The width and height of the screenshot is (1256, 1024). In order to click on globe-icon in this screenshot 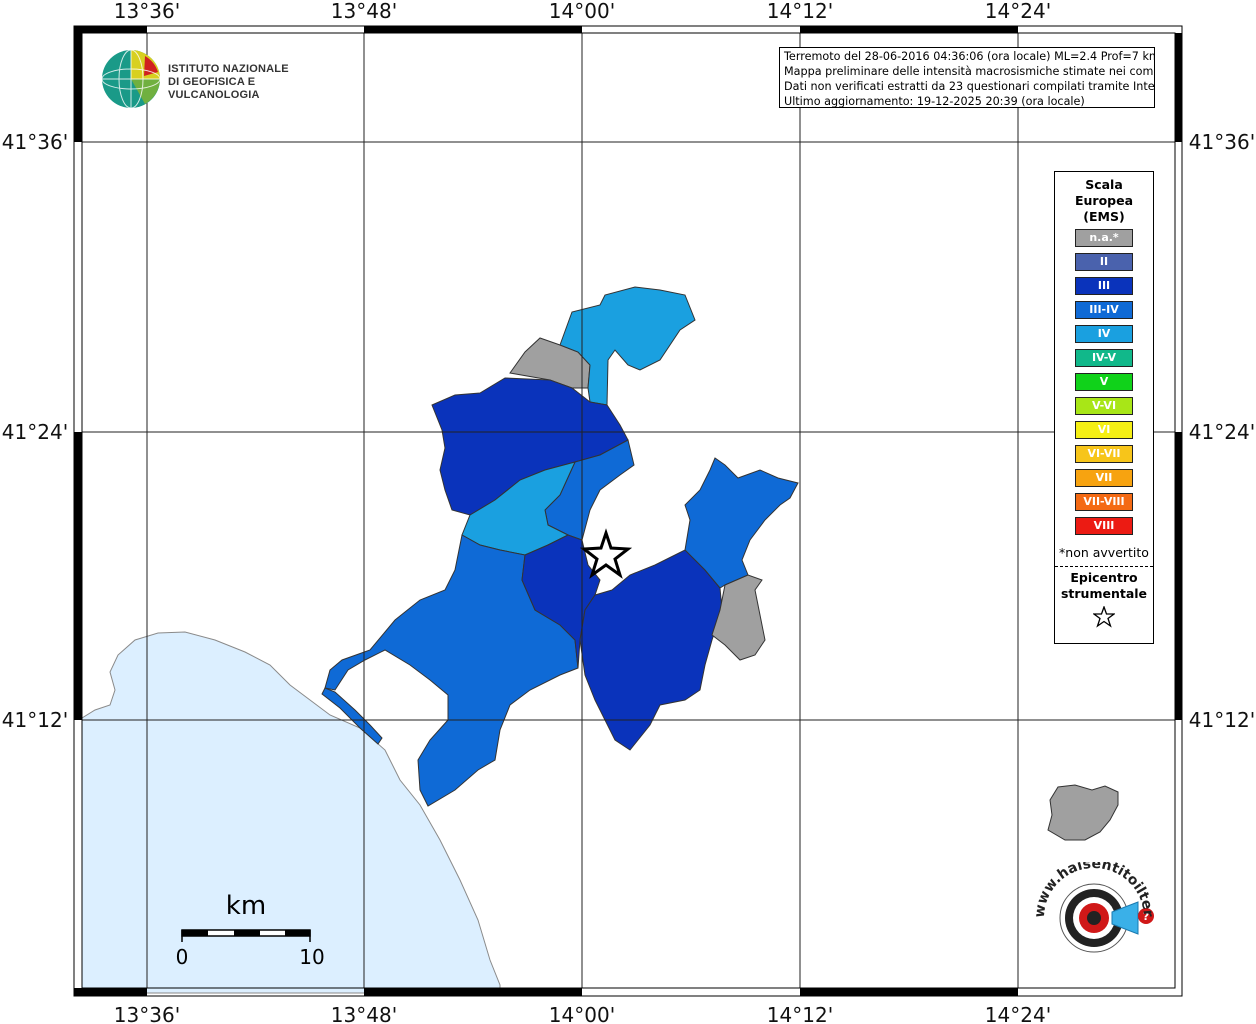, I will do `click(131, 79)`.